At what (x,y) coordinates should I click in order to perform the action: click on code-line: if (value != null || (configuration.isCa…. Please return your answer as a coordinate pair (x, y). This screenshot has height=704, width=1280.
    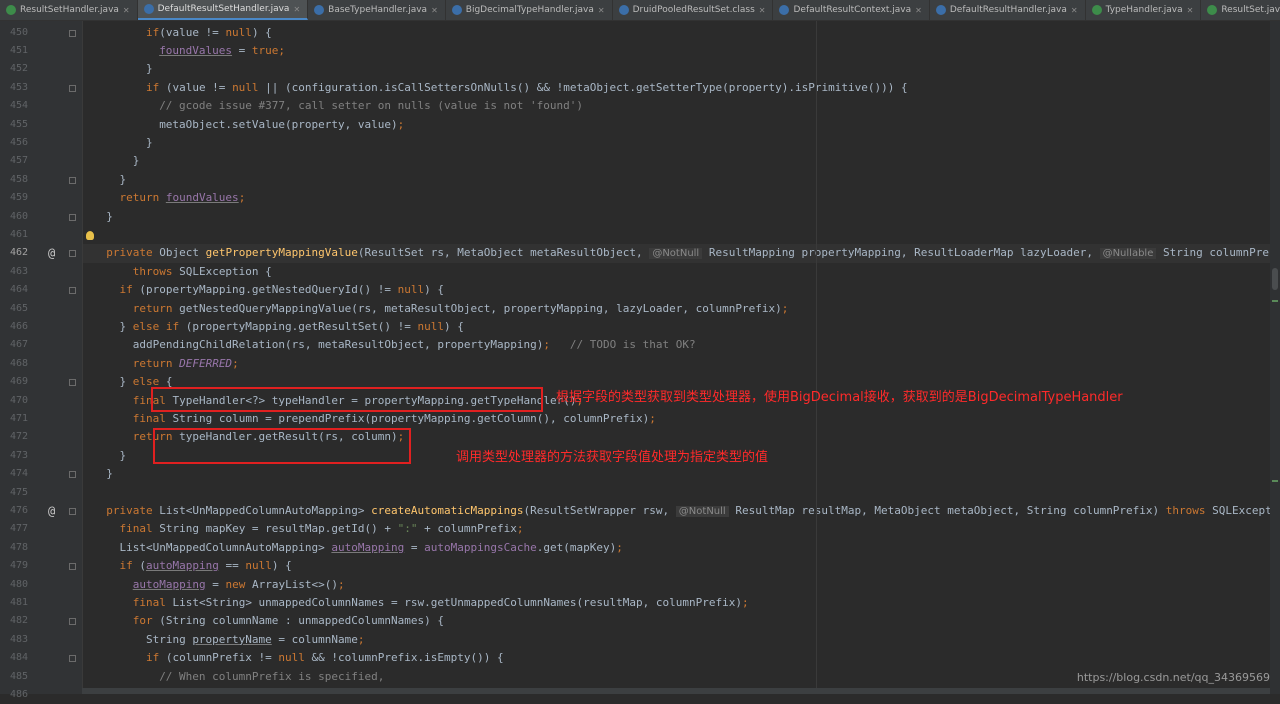
    Looking at the image, I should click on (527, 88).